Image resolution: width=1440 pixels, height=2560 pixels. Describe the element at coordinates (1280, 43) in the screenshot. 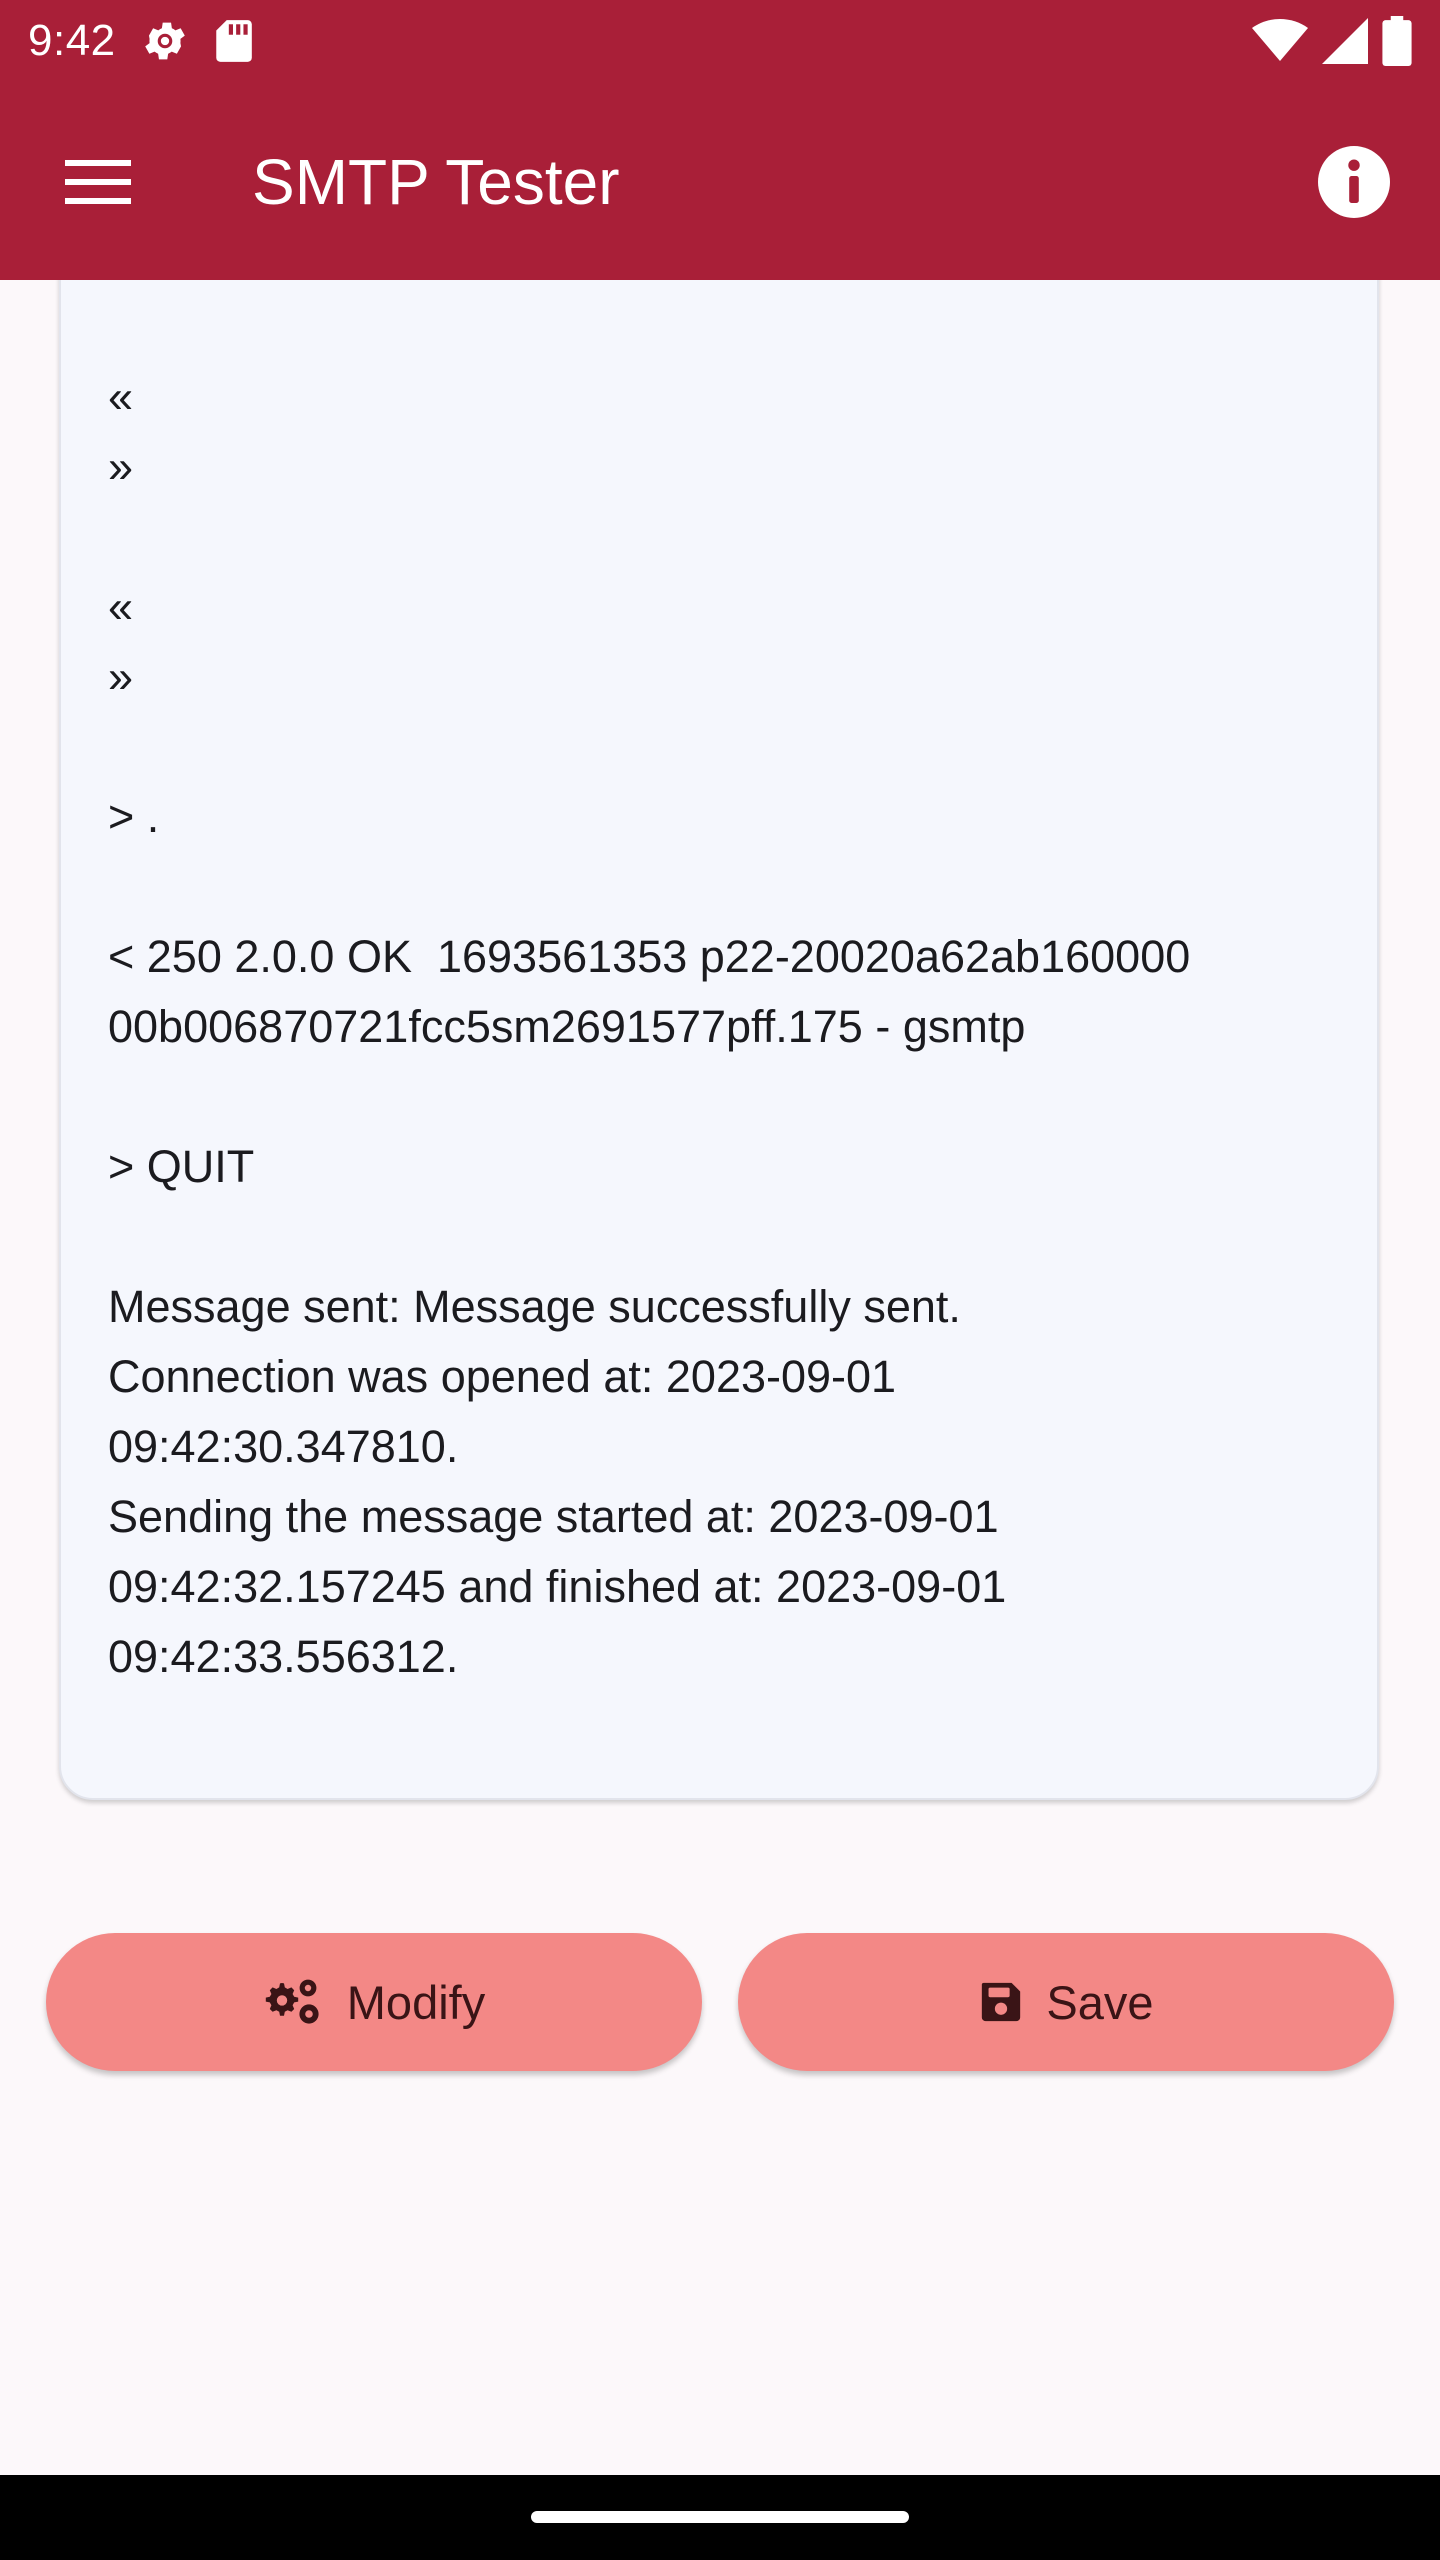

I see `wifi-icon` at that location.